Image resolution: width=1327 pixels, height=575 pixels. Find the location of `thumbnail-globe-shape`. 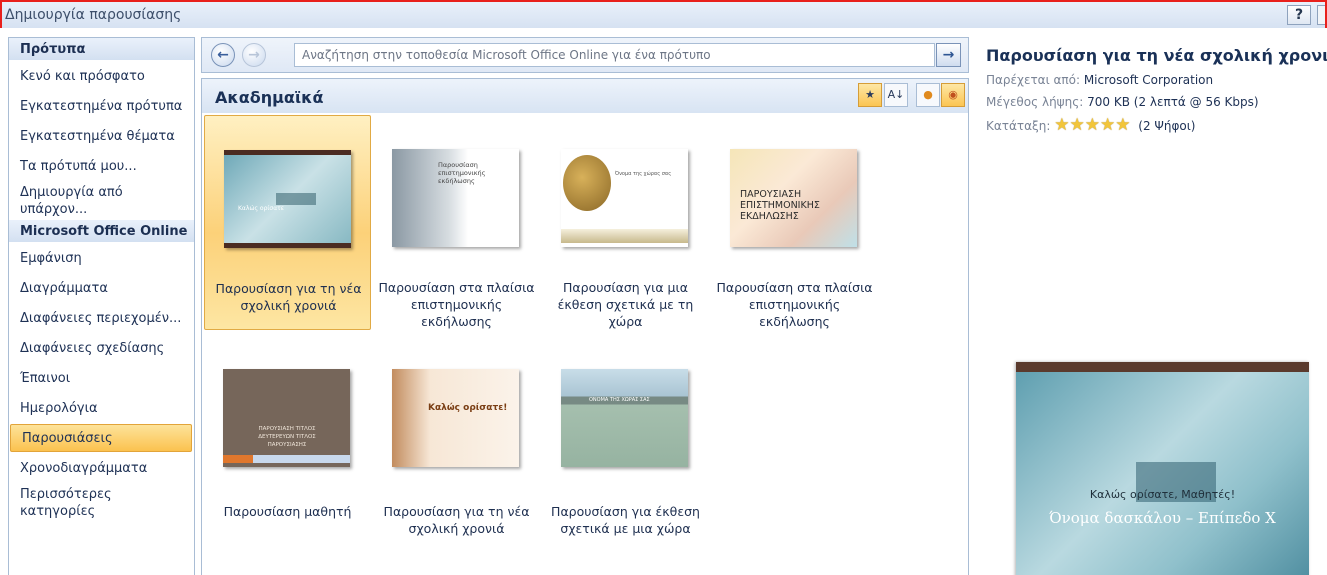

thumbnail-globe-shape is located at coordinates (587, 183).